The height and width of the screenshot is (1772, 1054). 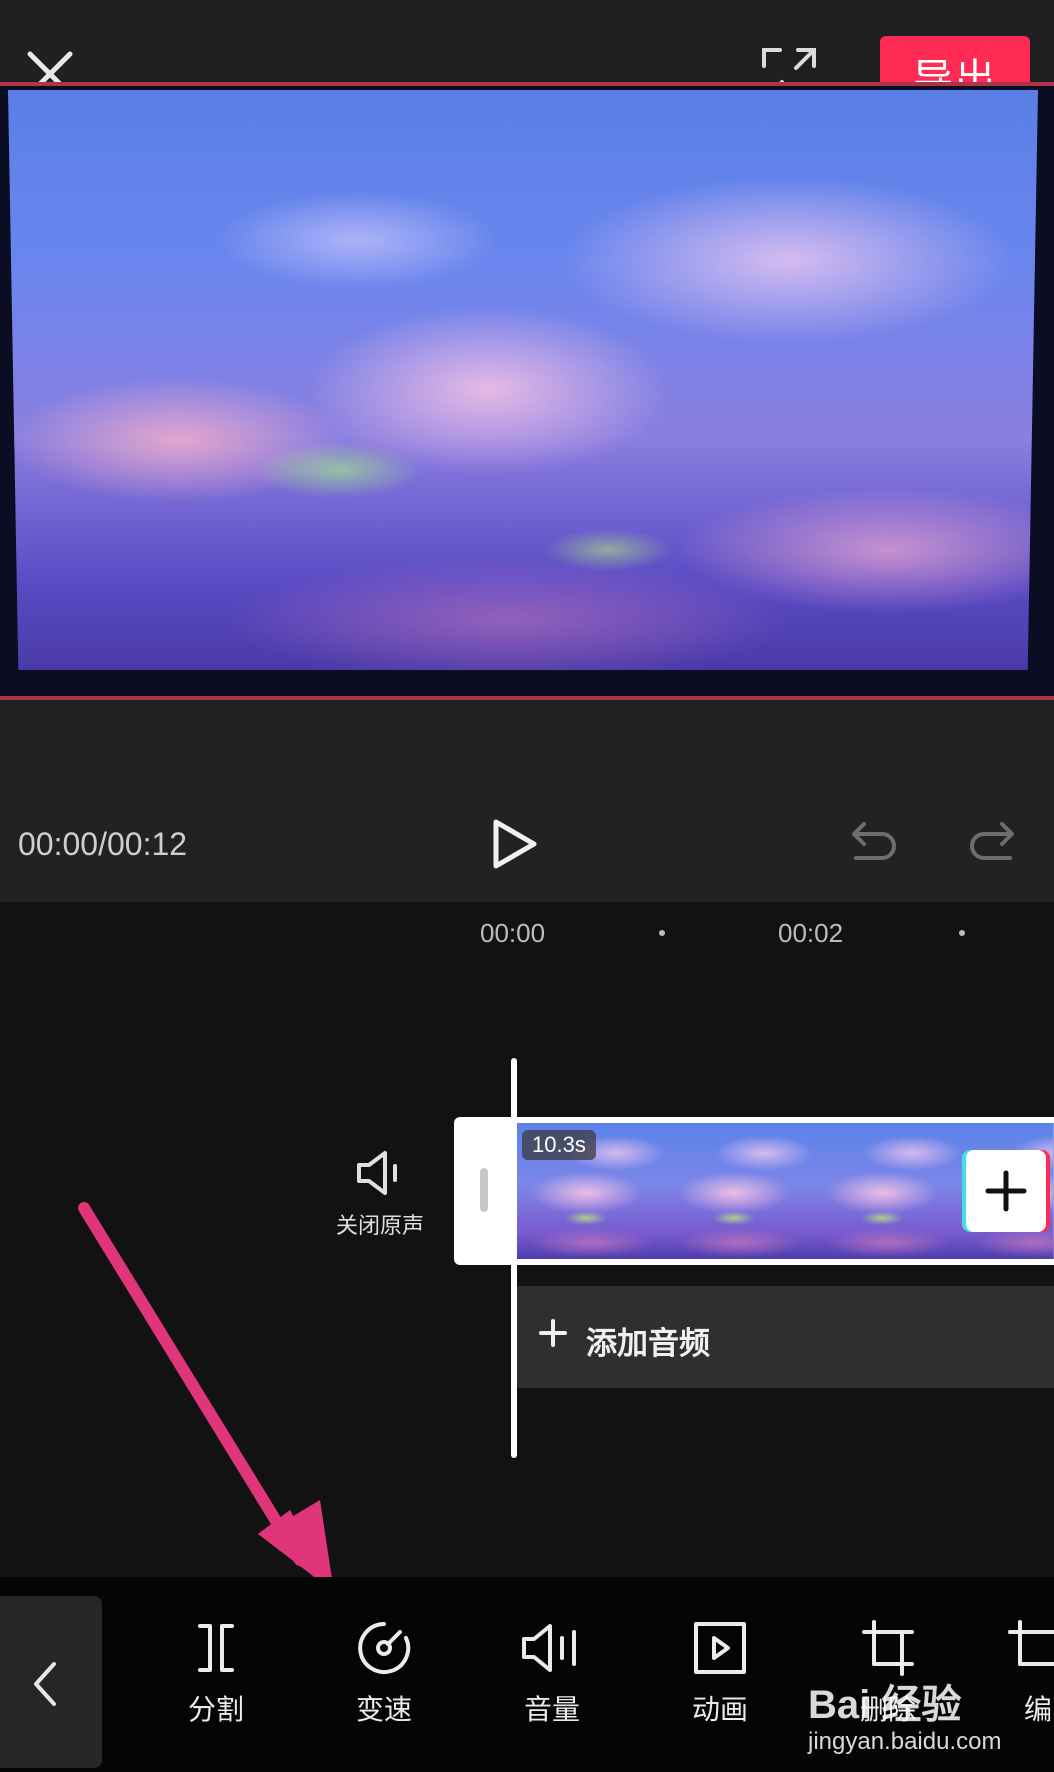 I want to click on redo-icon, so click(x=992, y=841).